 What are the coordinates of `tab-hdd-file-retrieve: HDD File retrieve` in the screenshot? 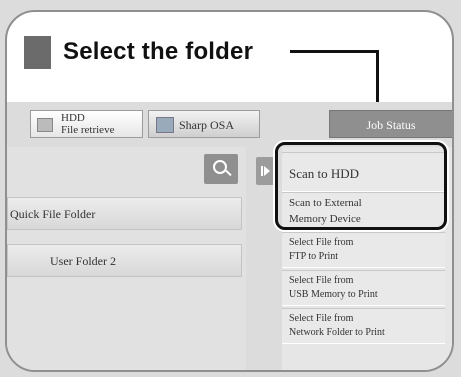 It's located at (86, 124).